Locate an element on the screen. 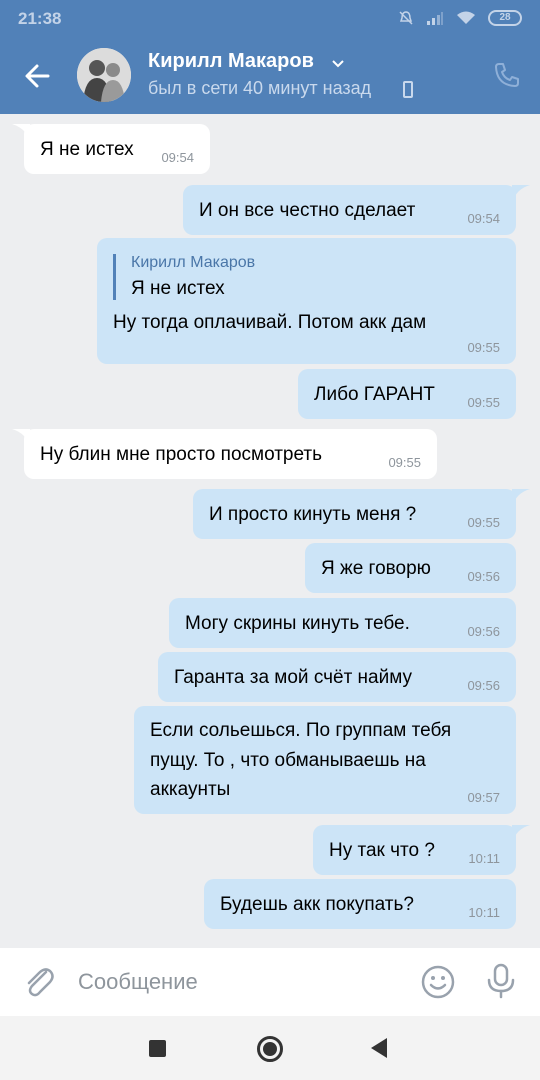 The width and height of the screenshot is (540, 1080). status-time: 21:38 is located at coordinates (40, 18).